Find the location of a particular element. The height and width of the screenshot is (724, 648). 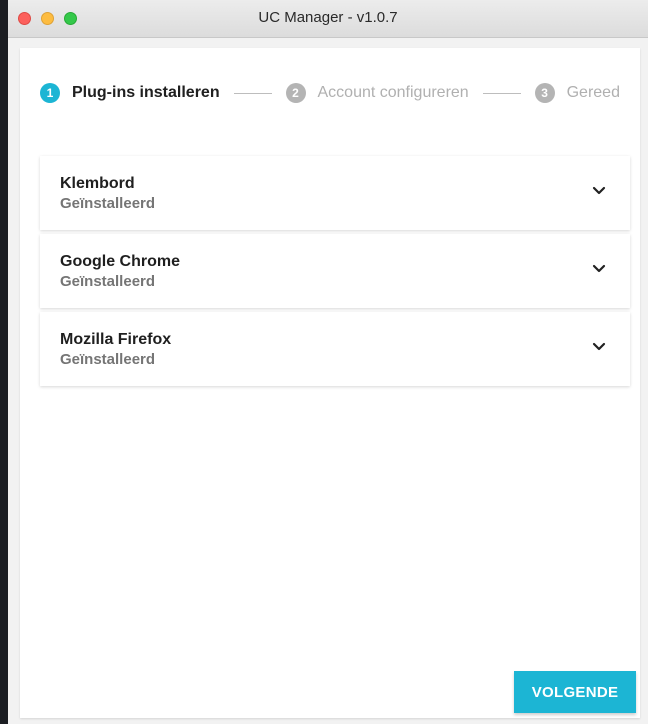

title-bar: UC Manager - v1.0.7 is located at coordinates (328, 19).